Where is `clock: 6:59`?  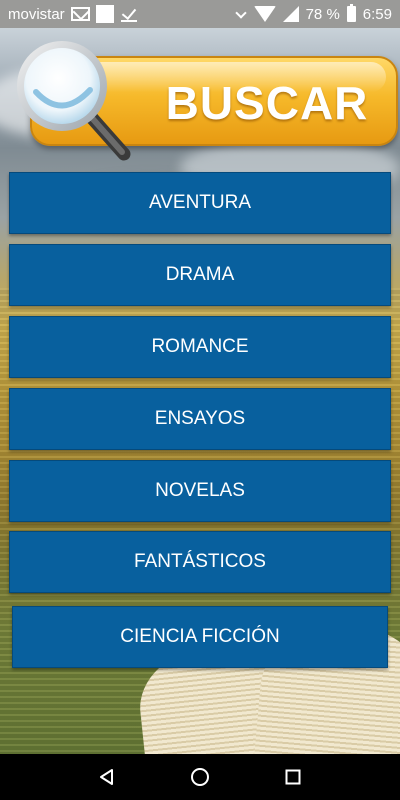 clock: 6:59 is located at coordinates (377, 14).